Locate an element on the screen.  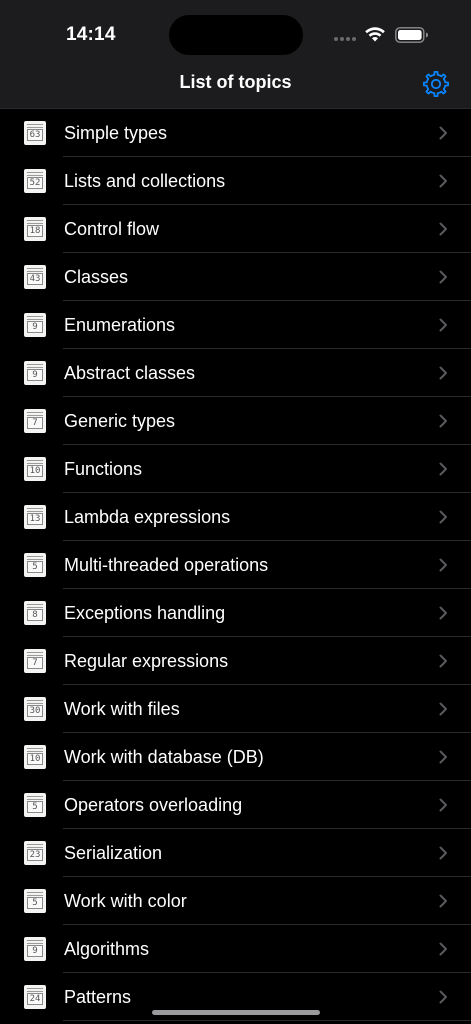
list-item: 10 Work with database (DB) is located at coordinates (235, 757).